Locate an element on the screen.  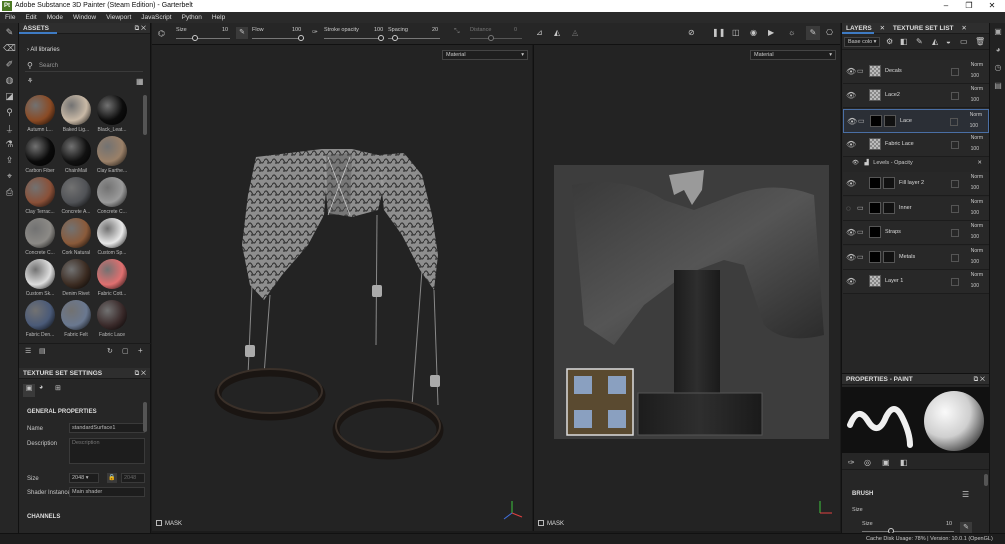
mirror-icon: ◭ is located at coordinates (557, 32).